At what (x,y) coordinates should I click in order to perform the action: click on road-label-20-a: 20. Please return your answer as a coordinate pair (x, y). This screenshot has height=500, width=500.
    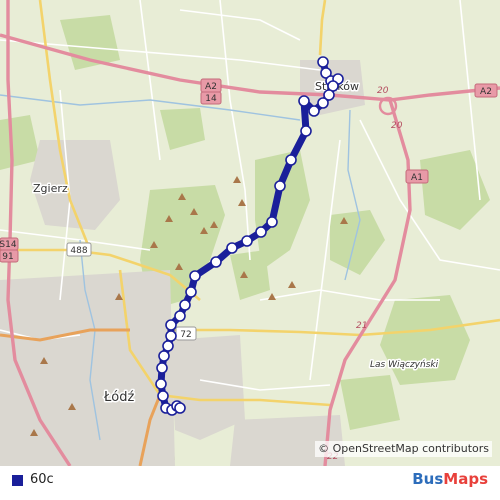
    Looking at the image, I should click on (383, 91).